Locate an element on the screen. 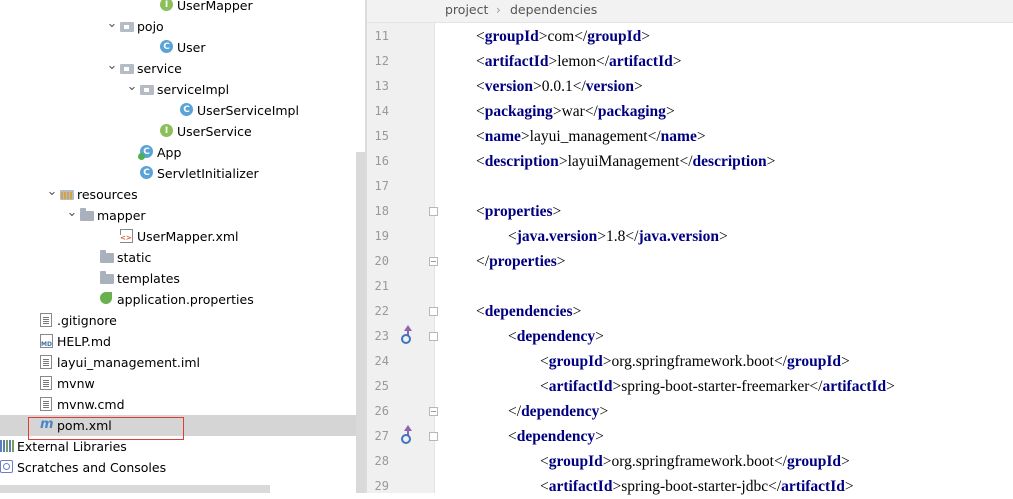  xml-tag-name: groupId is located at coordinates (814, 361).